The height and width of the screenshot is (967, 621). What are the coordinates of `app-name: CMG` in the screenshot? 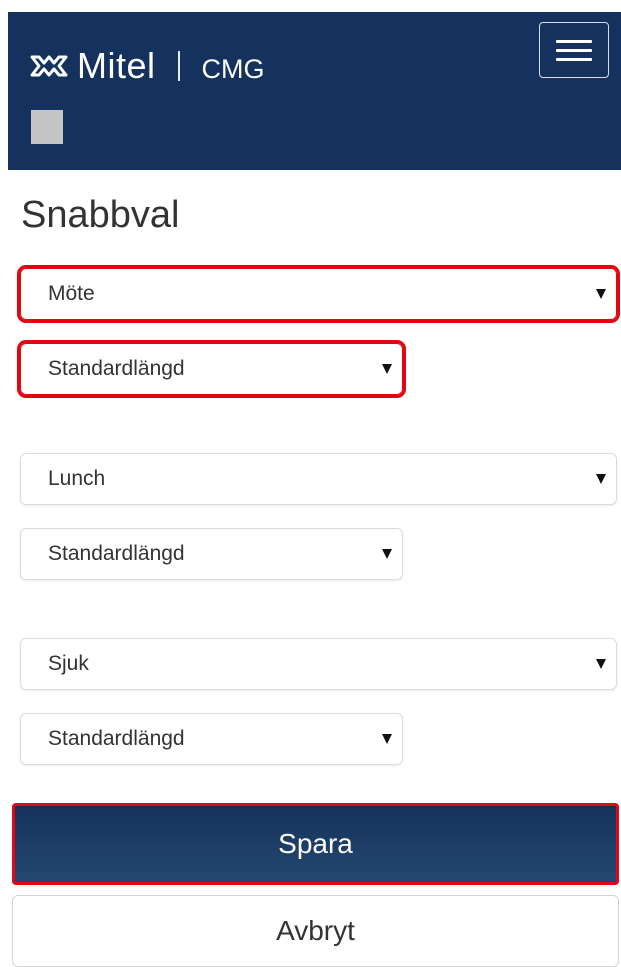 It's located at (233, 68).